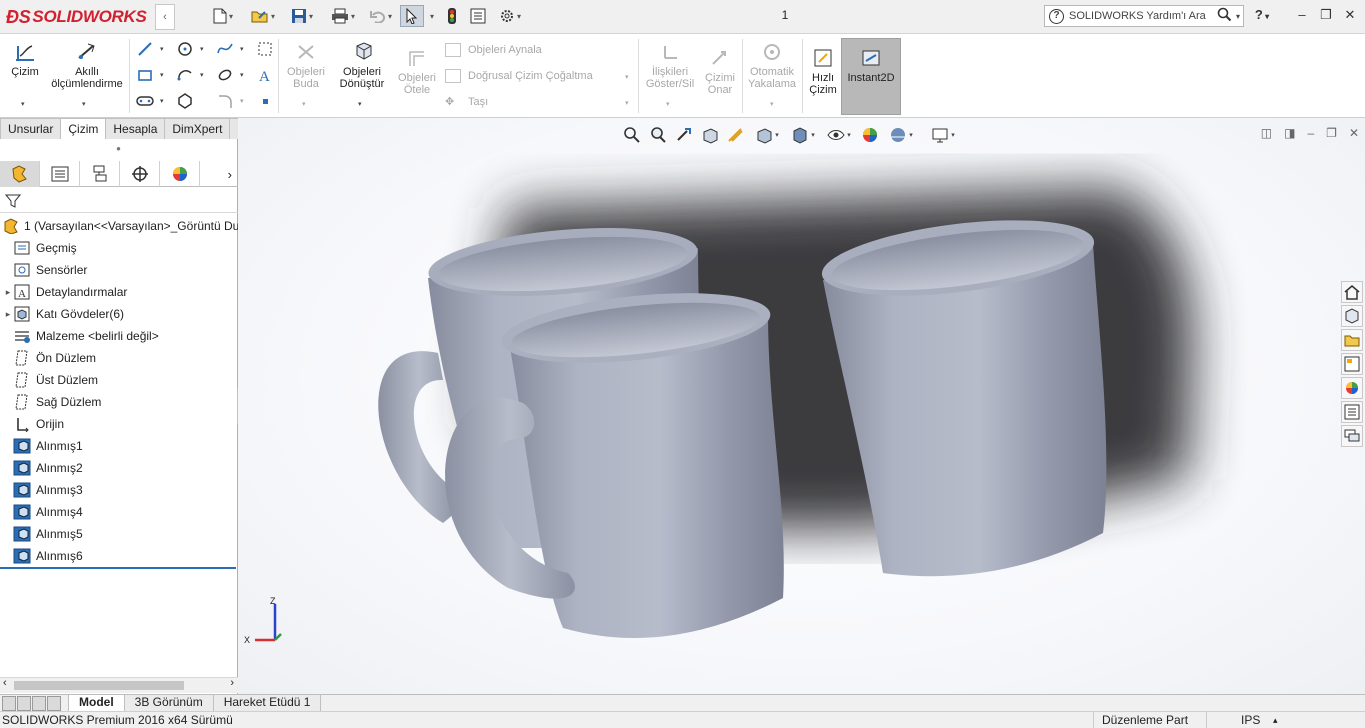 The height and width of the screenshot is (728, 1365). I want to click on help-search-input: SOLIDWORKS Yardım'ı Ara, so click(1137, 16).